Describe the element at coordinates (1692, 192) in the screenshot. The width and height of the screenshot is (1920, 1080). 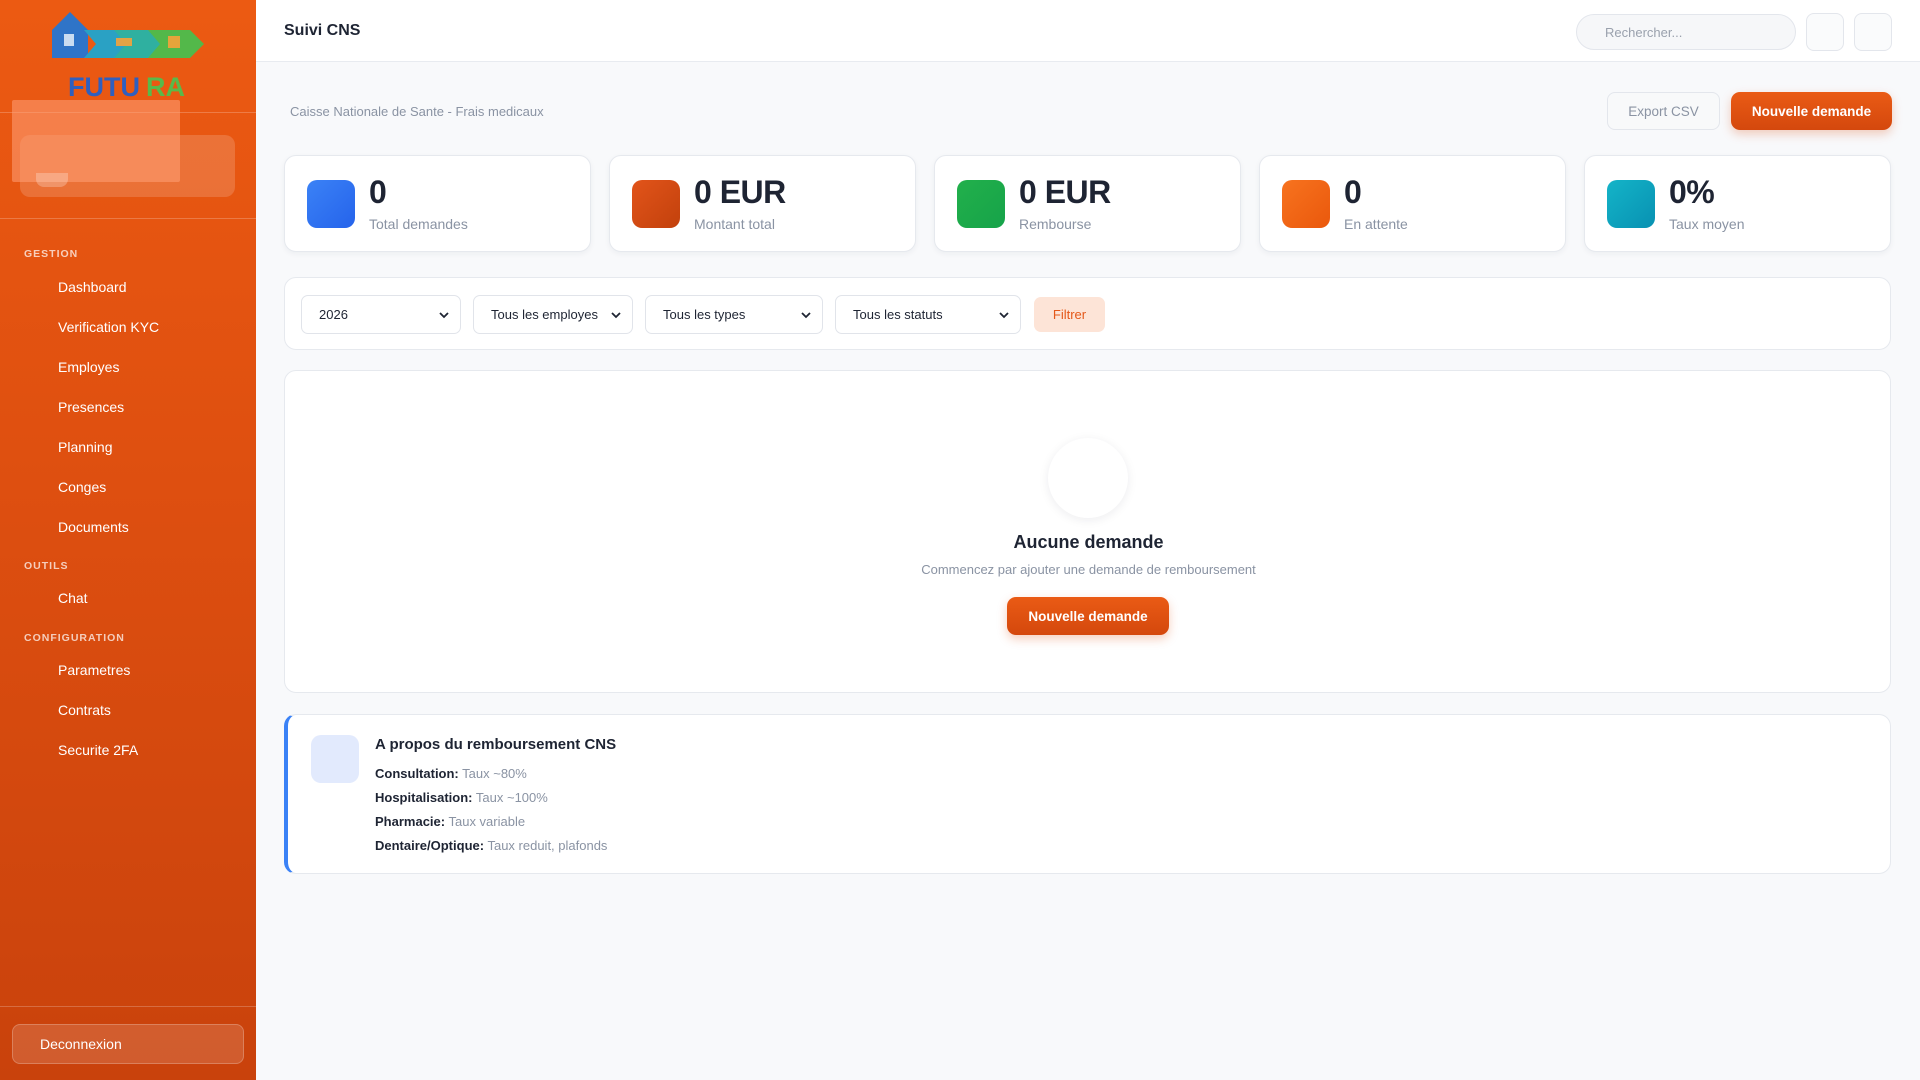
I see `stat-value: 0%` at that location.